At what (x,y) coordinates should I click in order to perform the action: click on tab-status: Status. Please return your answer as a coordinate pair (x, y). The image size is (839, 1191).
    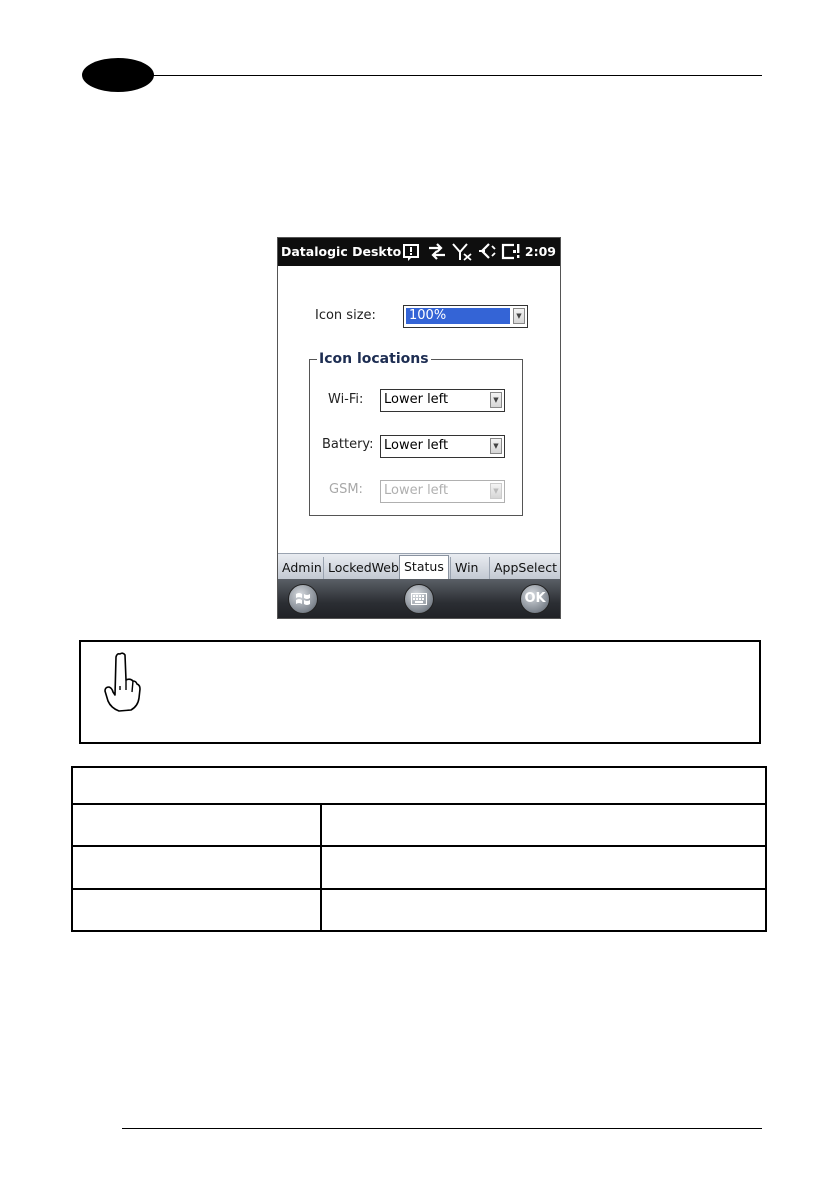
    Looking at the image, I should click on (424, 567).